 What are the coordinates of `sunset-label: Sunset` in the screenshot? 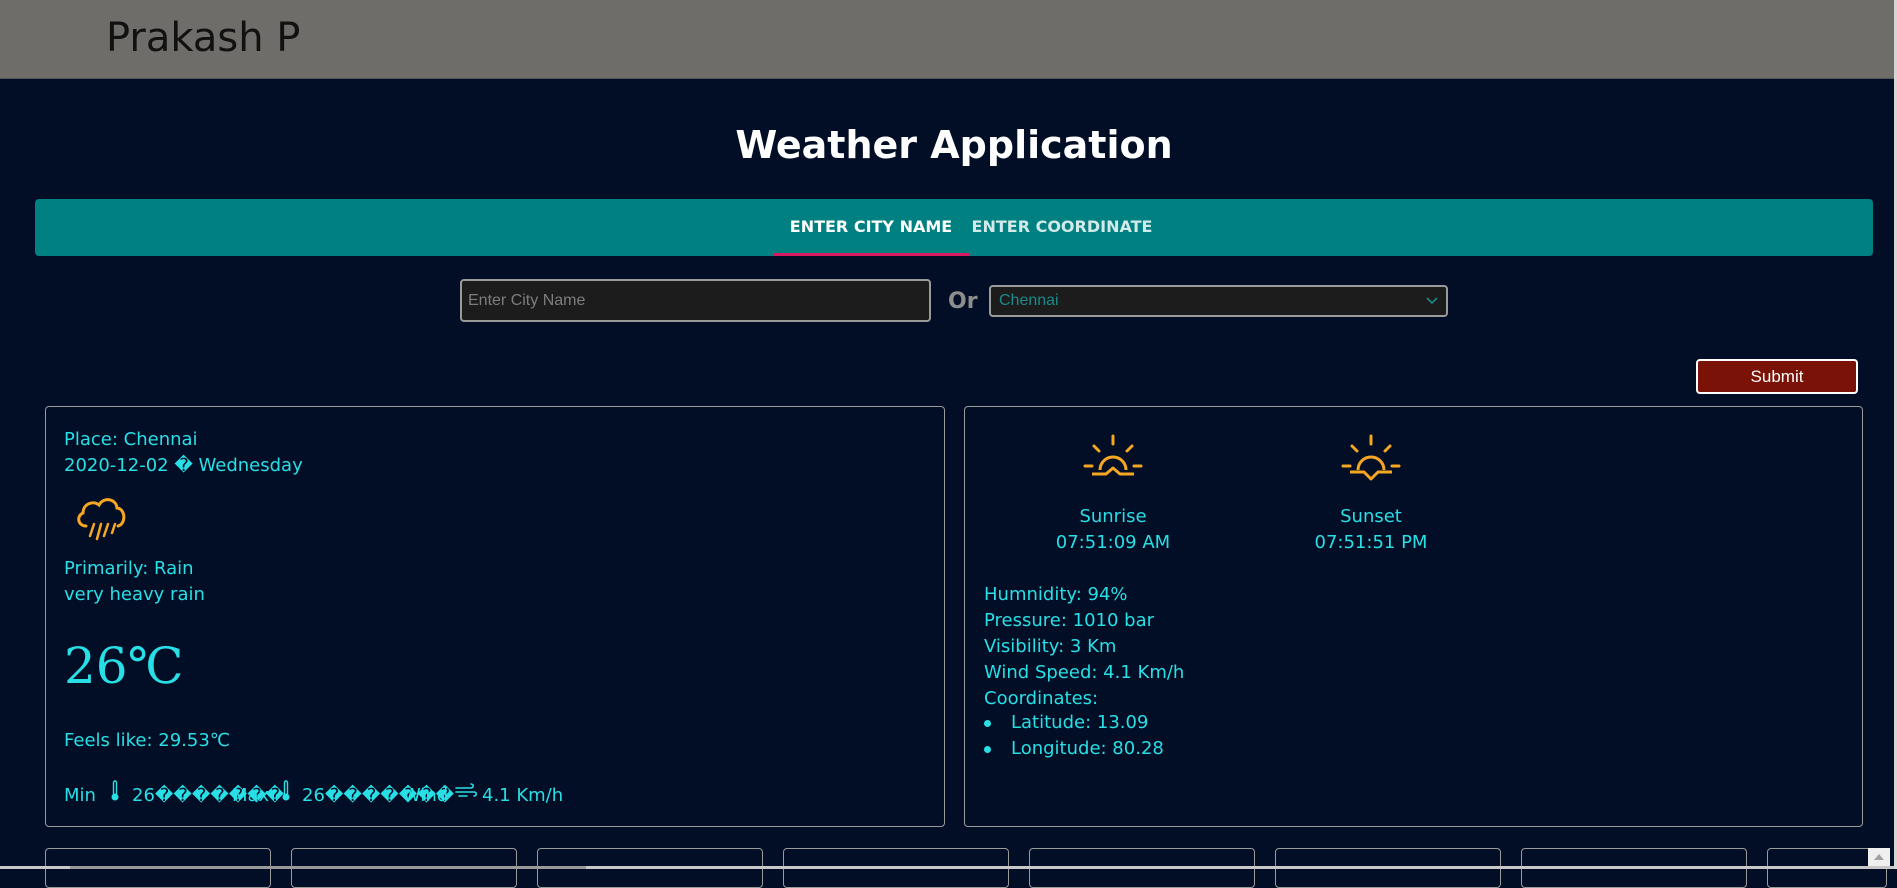 It's located at (1371, 516).